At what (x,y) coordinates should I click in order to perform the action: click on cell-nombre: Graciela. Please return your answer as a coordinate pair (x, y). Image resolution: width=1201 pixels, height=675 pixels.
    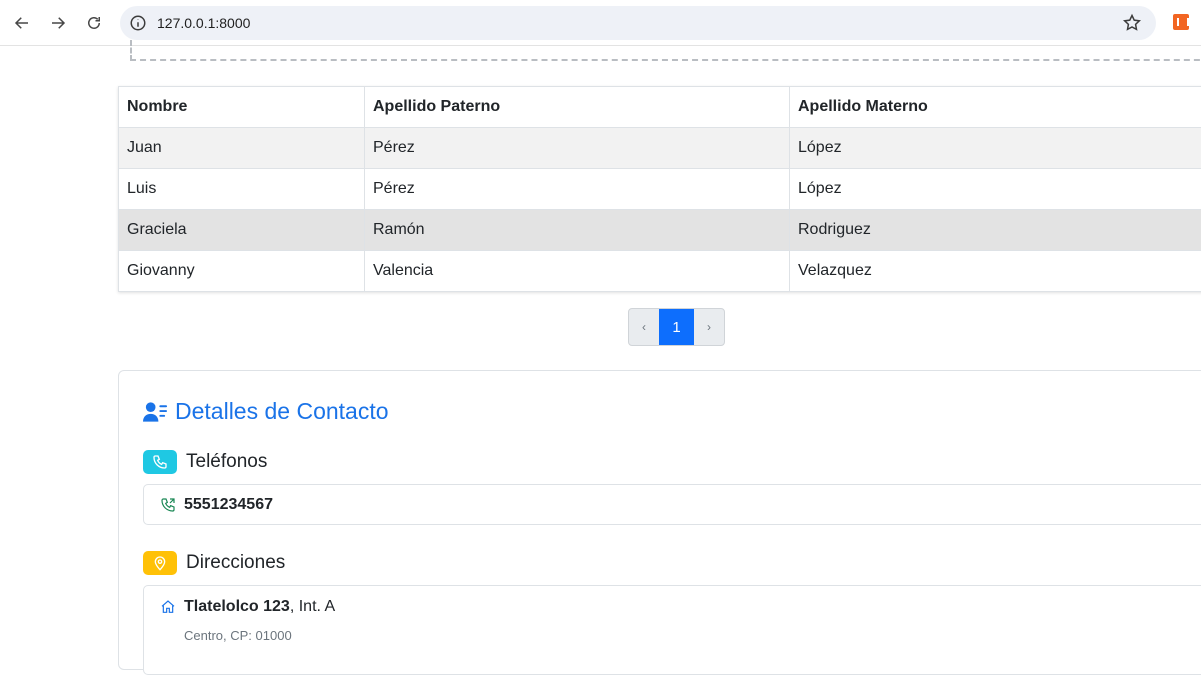
    Looking at the image, I should click on (242, 230).